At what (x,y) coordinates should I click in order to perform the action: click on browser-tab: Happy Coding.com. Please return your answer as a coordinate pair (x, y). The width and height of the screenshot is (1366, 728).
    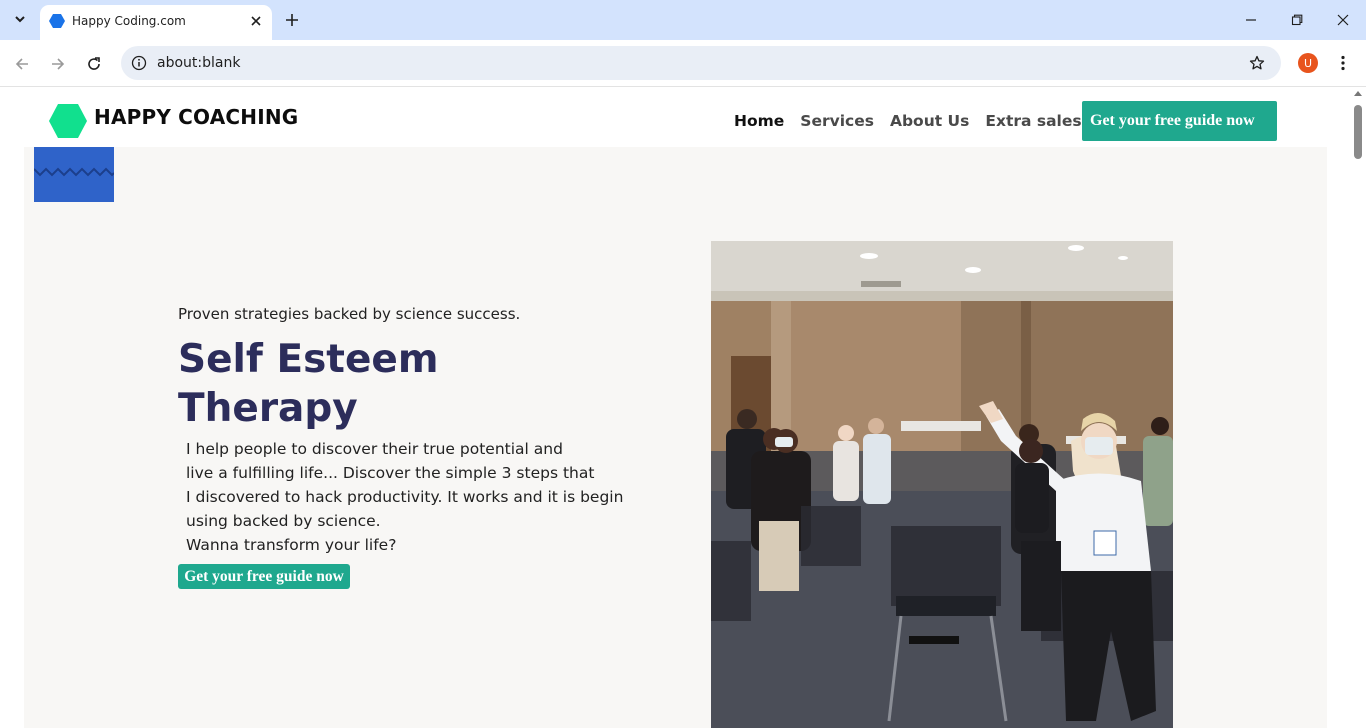
    Looking at the image, I should click on (156, 22).